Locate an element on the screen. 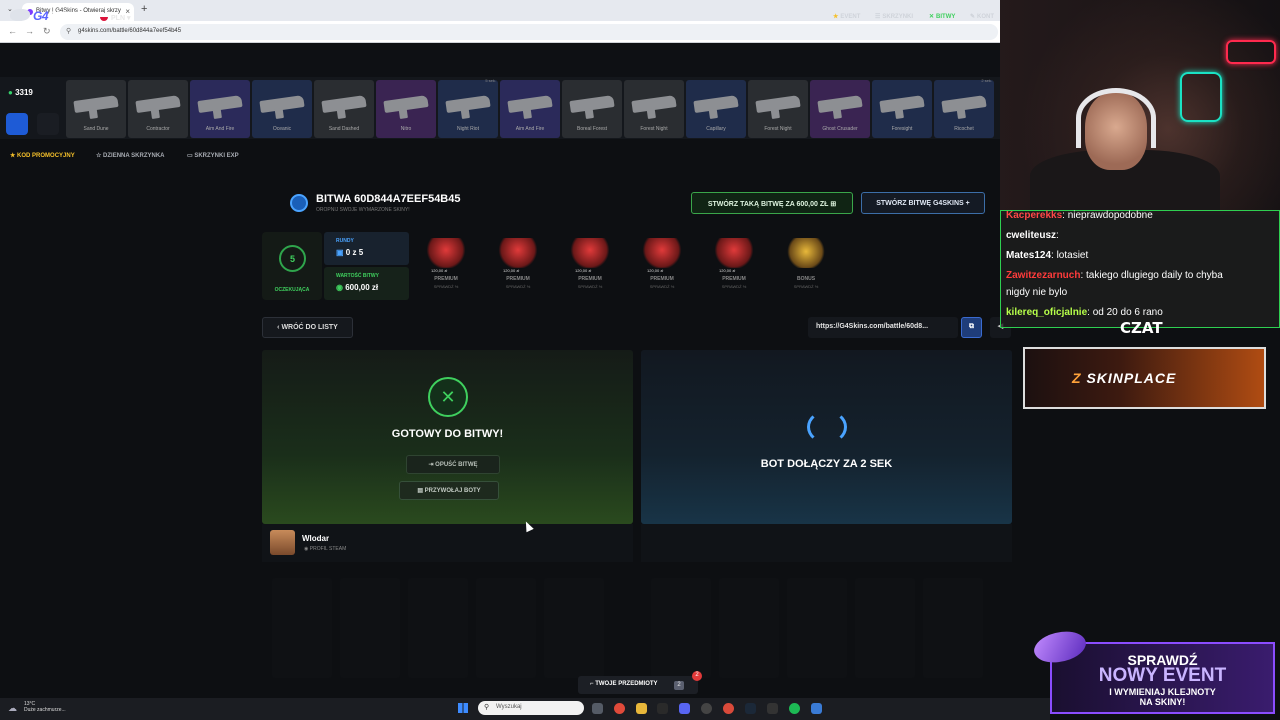 The image size is (1280, 720). skin-drop: Boreal Forest is located at coordinates (592, 109).